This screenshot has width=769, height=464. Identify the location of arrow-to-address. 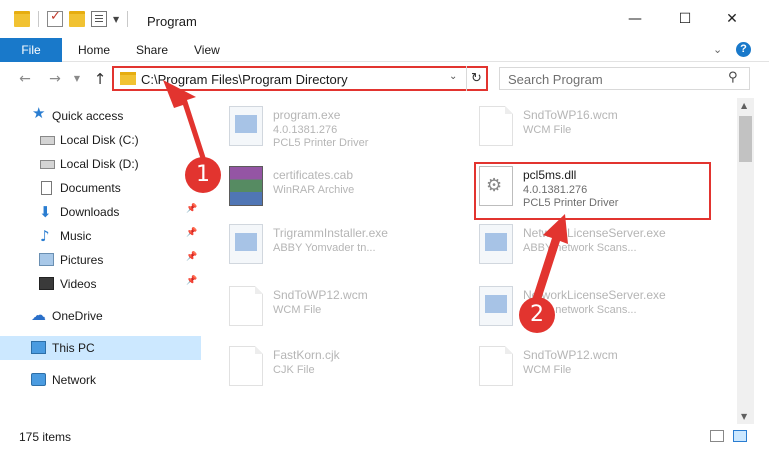
(185, 123).